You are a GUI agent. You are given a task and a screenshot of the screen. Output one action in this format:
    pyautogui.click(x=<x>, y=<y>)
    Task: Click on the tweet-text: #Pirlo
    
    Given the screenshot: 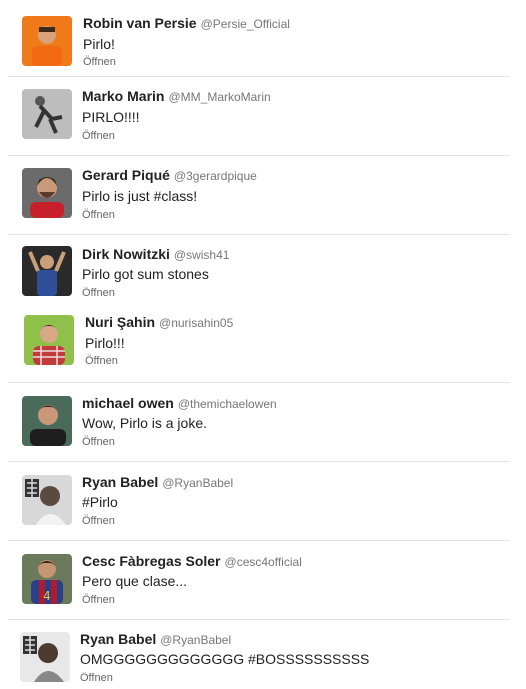 What is the action you would take?
    pyautogui.click(x=100, y=502)
    